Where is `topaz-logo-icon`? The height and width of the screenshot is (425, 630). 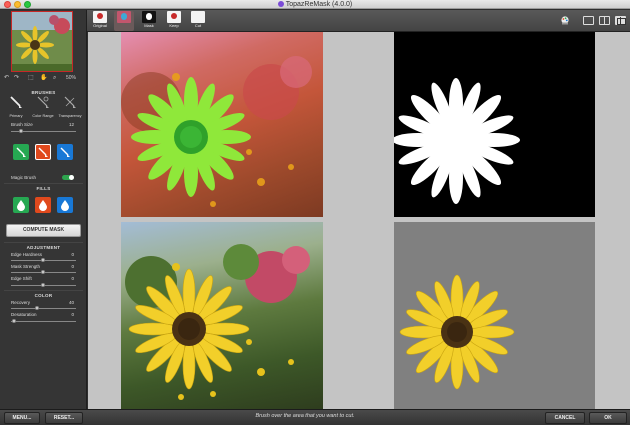
topaz-logo-icon is located at coordinates (280, 4).